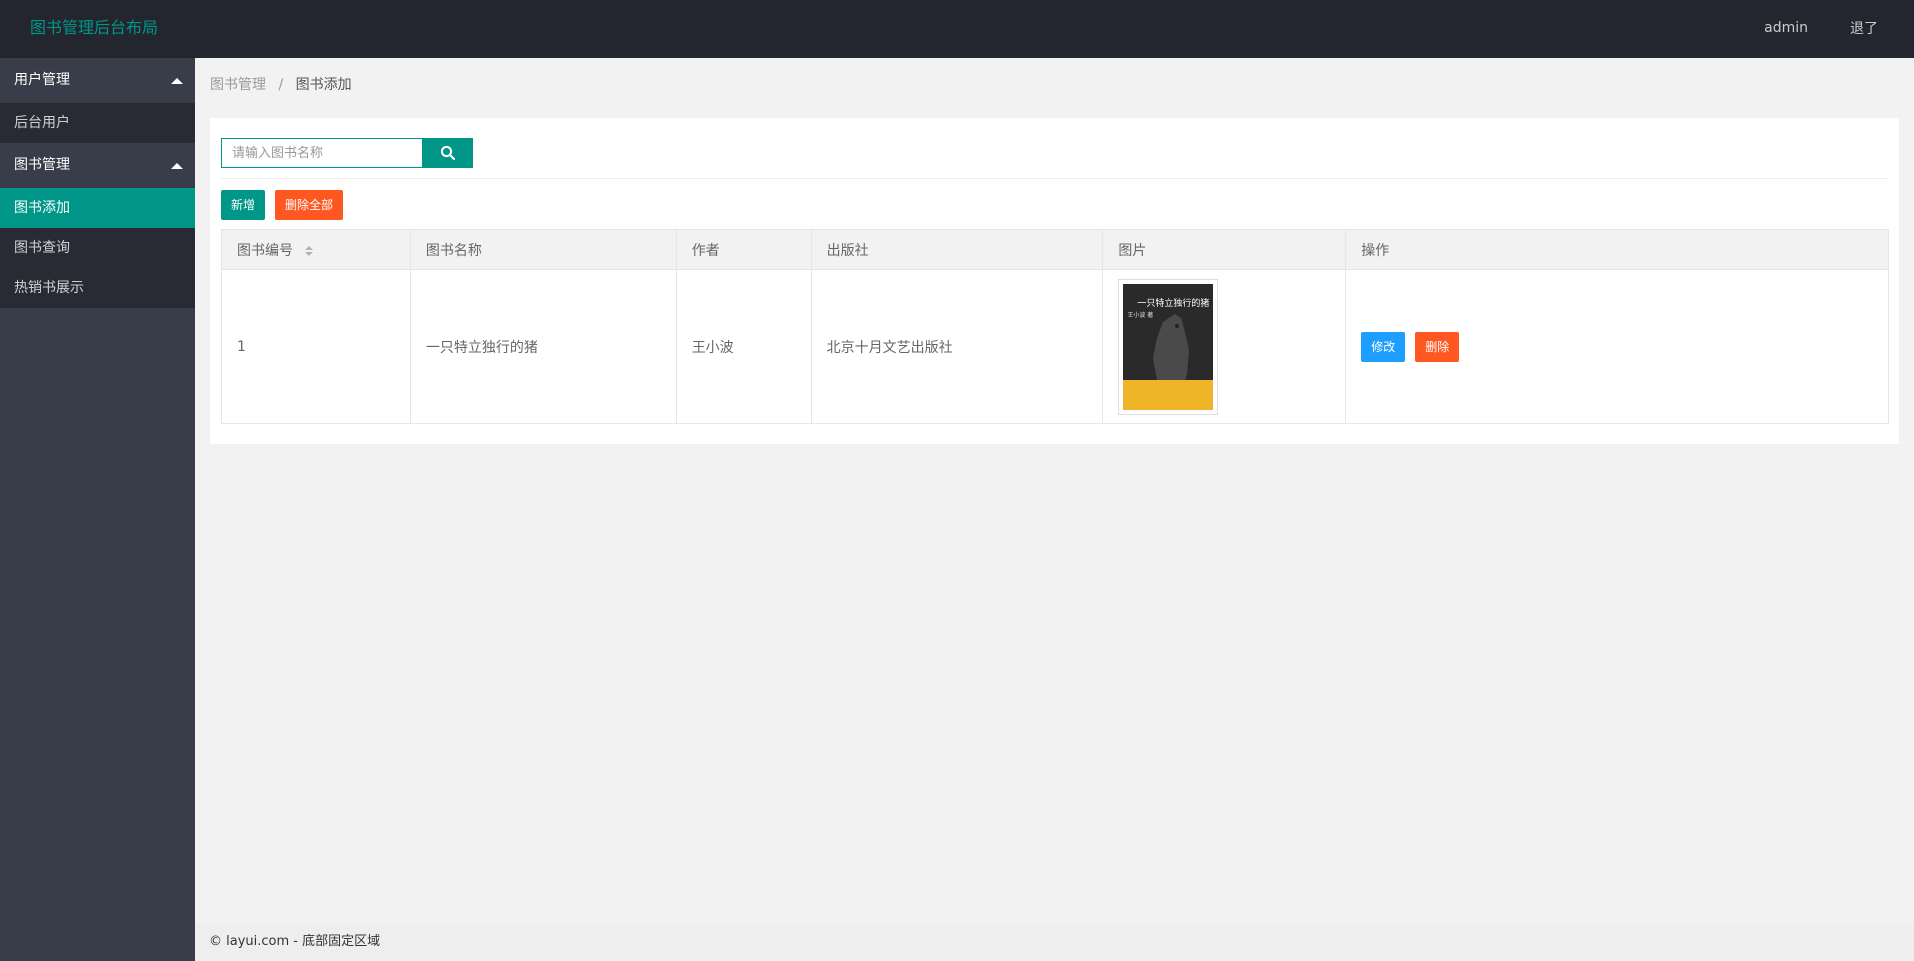  What do you see at coordinates (1786, 28) in the screenshot?
I see `user-menu: admin` at bounding box center [1786, 28].